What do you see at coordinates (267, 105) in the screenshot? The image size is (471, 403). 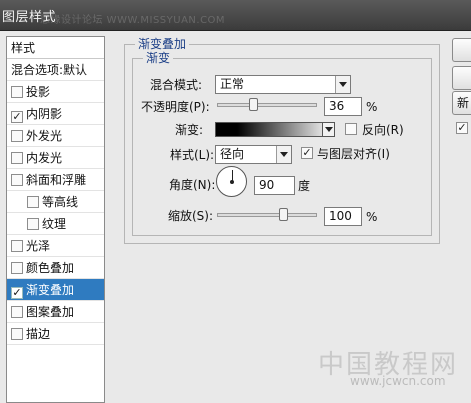 I see `opacity-slider-track` at bounding box center [267, 105].